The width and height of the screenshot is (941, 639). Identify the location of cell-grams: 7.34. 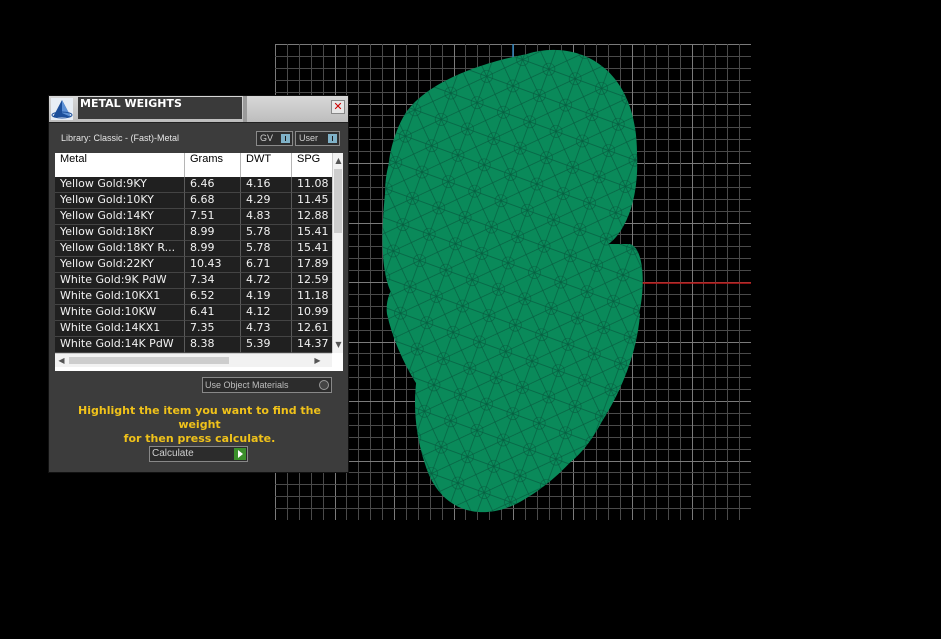
(213, 281).